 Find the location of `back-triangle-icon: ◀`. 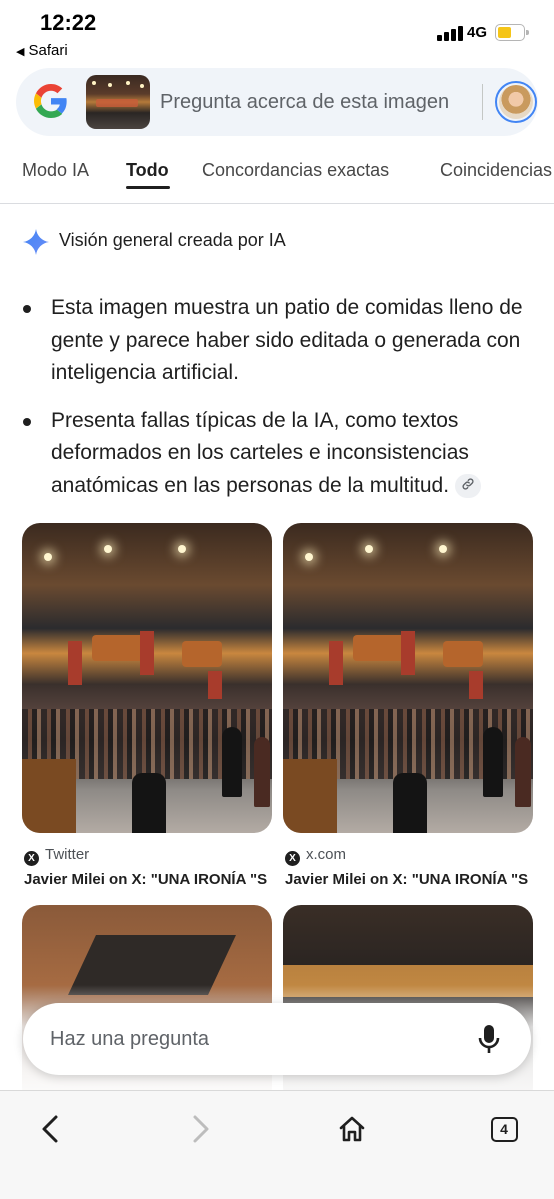

back-triangle-icon: ◀ is located at coordinates (20, 52).